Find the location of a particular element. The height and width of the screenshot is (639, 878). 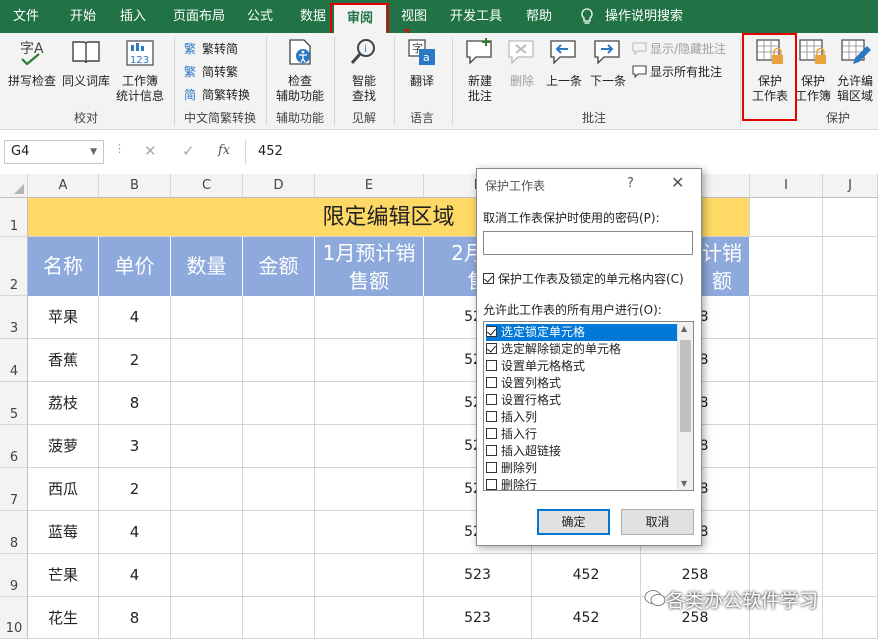

scrollbar-thumb is located at coordinates (685, 386).